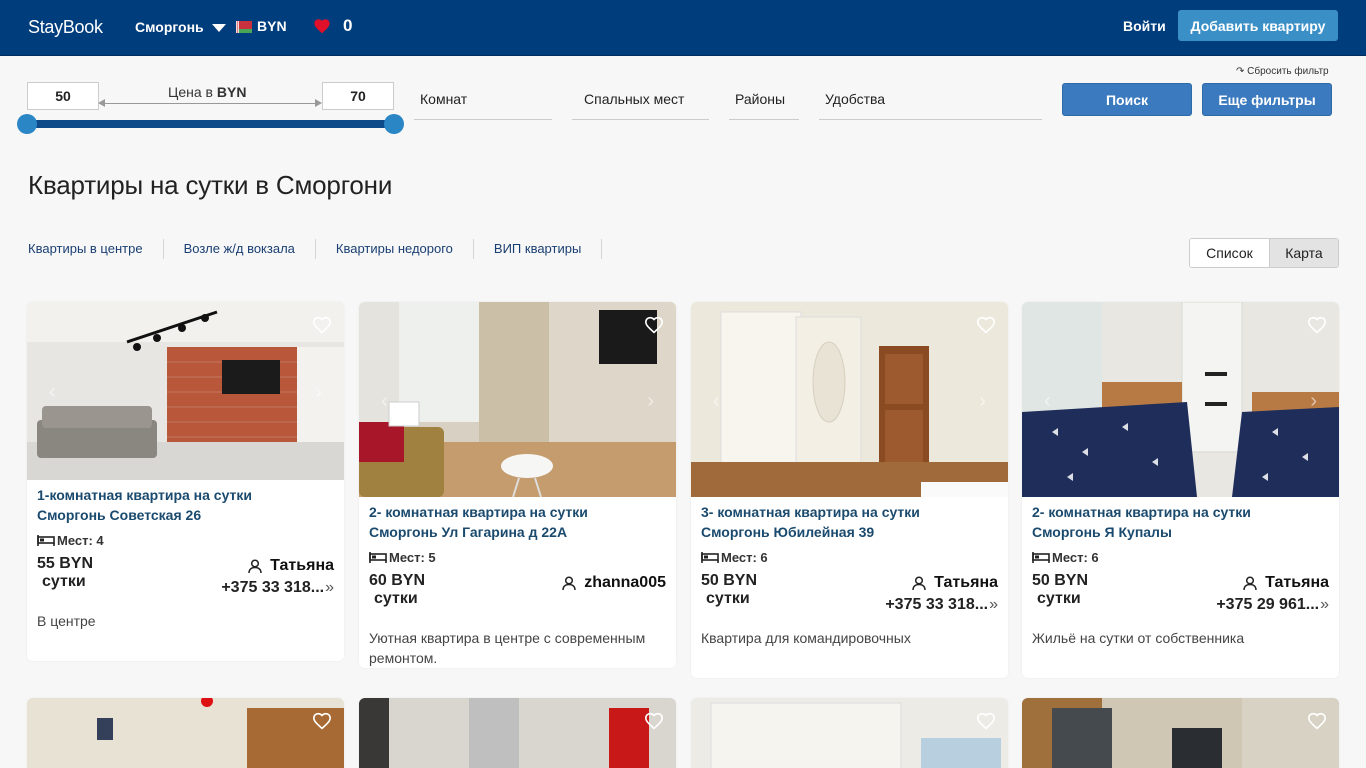  What do you see at coordinates (1267, 99) in the screenshot?
I see `more-filters-button: Еще фильтры` at bounding box center [1267, 99].